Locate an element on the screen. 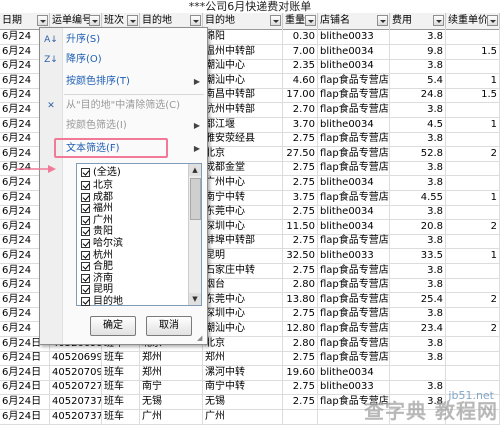  cell-fee: 4.55 is located at coordinates (418, 197).